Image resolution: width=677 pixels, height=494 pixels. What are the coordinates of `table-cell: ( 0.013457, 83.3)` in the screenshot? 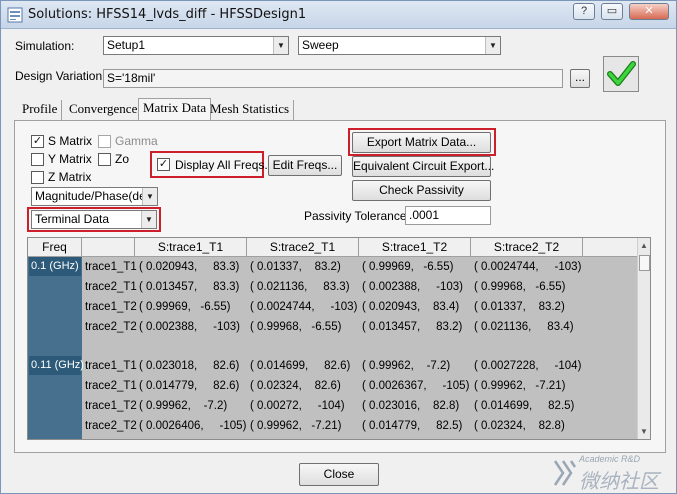 It's located at (189, 287).